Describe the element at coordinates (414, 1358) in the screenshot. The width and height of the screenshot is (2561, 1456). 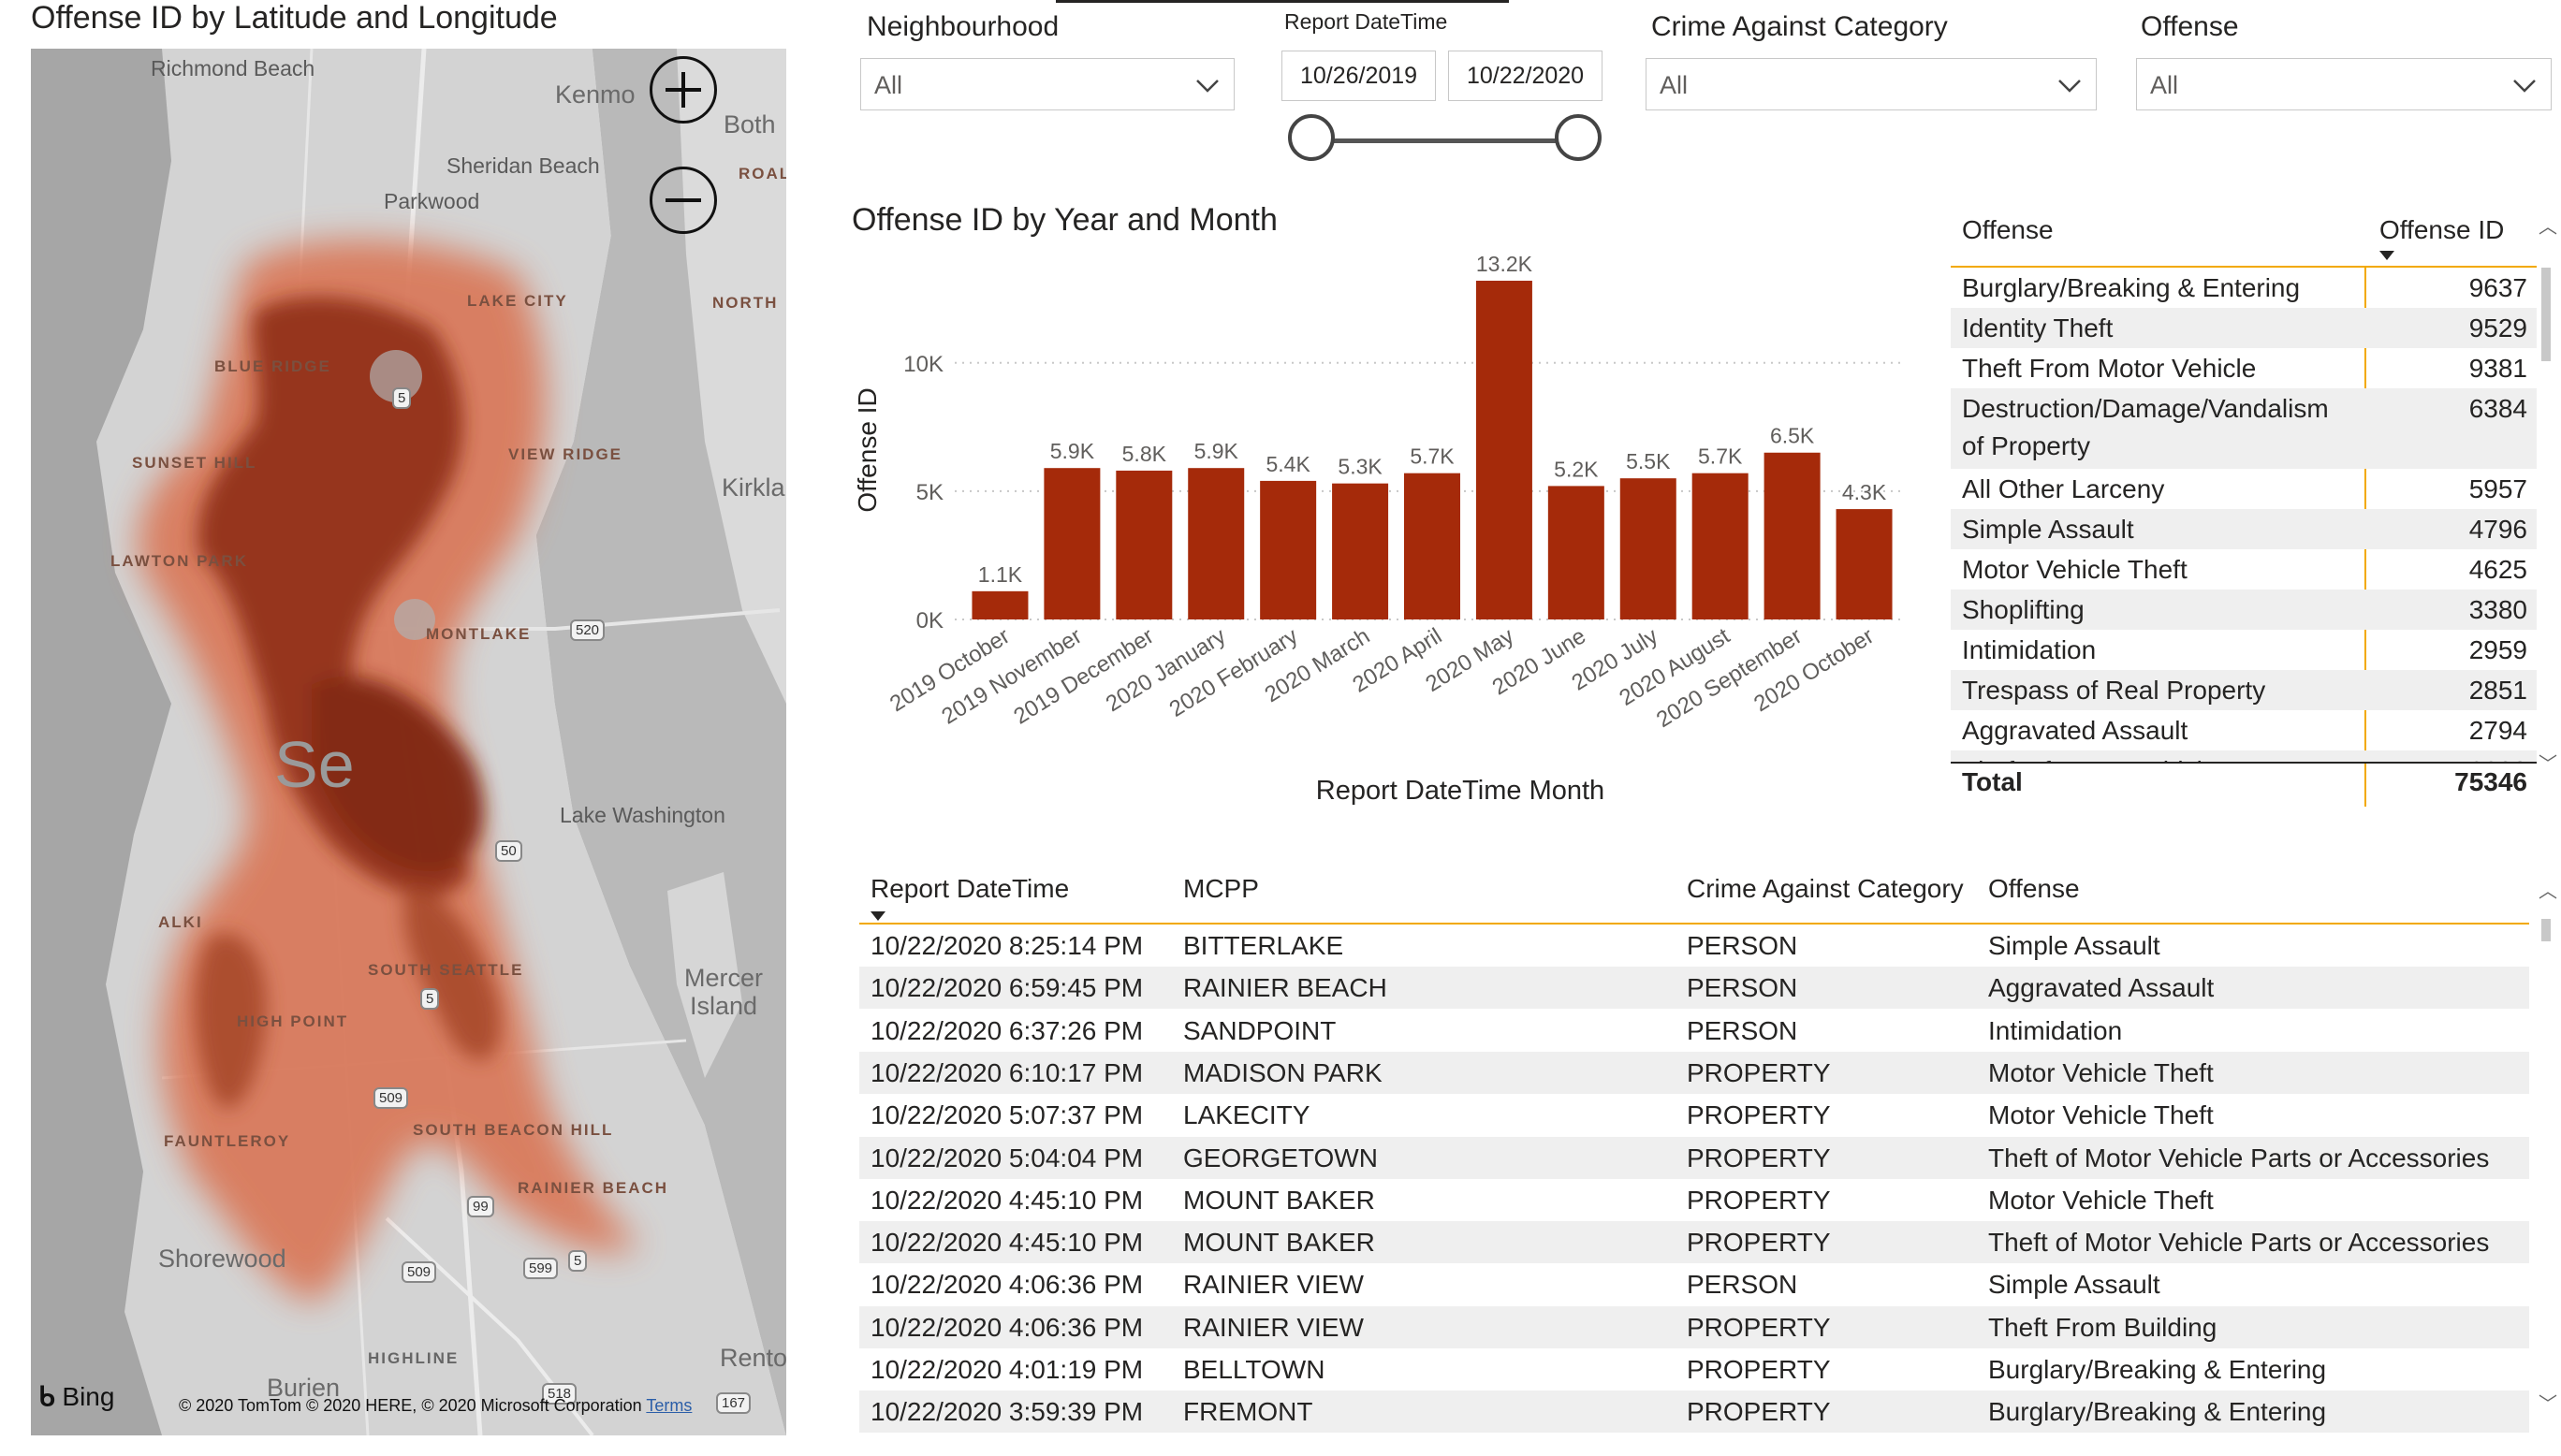
I see `map-place-label: HIGHLINE` at that location.